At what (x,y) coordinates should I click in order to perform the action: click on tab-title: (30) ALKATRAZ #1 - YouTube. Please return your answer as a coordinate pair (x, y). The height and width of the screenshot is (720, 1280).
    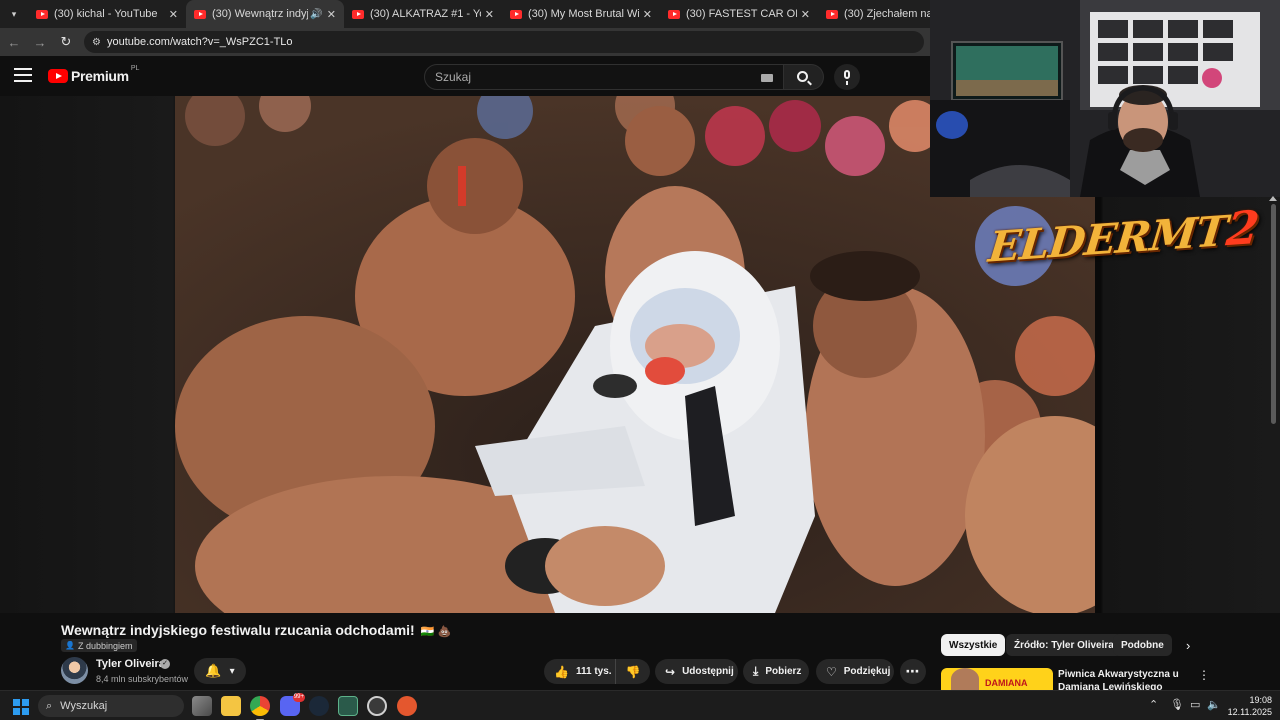
    Looking at the image, I should click on (425, 14).